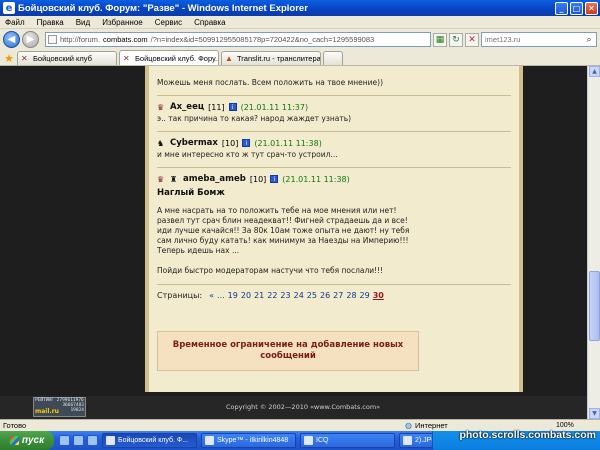  I want to click on post-level: [11], so click(216, 107).